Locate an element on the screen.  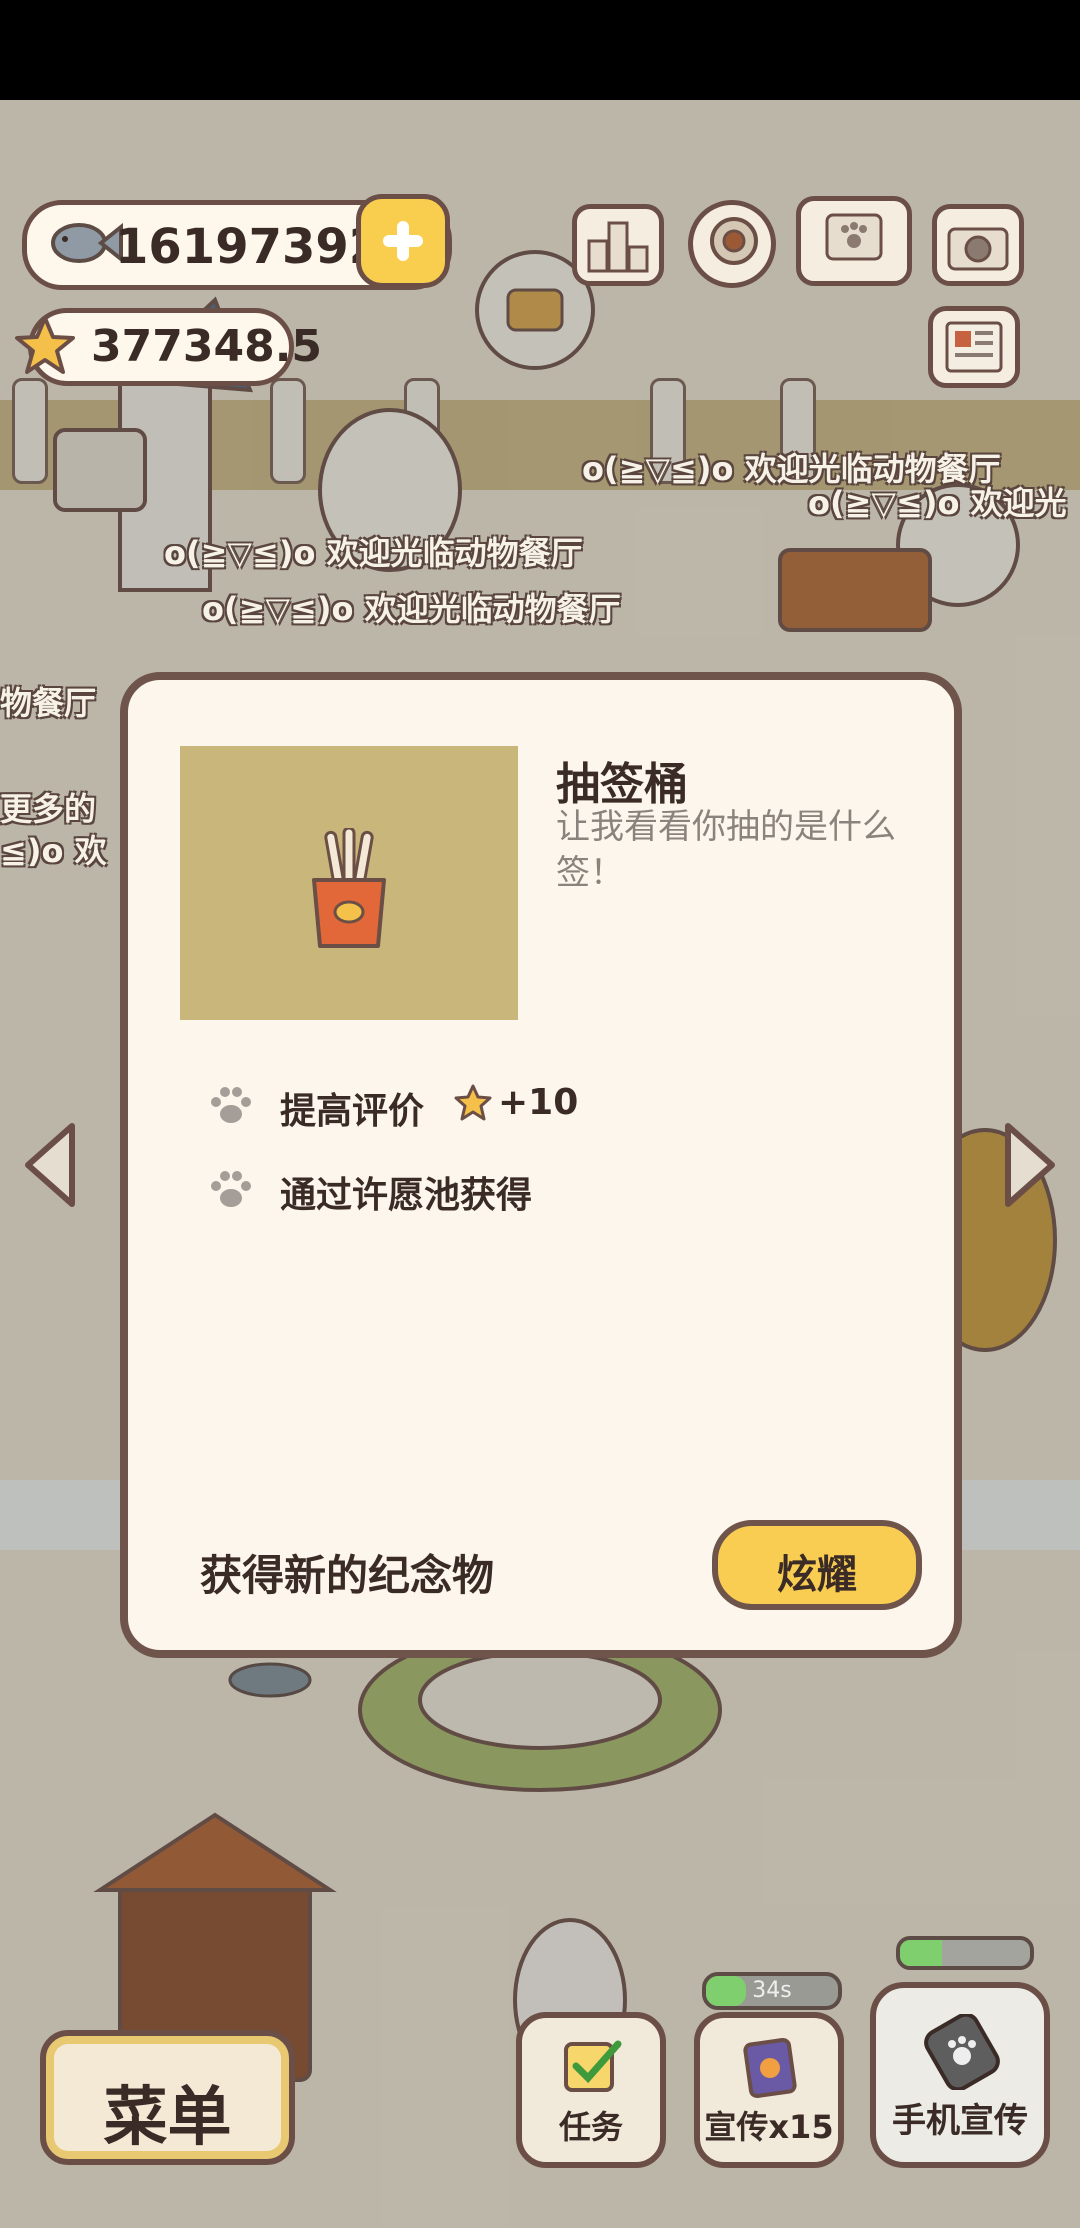
camera-button is located at coordinates (978, 245).